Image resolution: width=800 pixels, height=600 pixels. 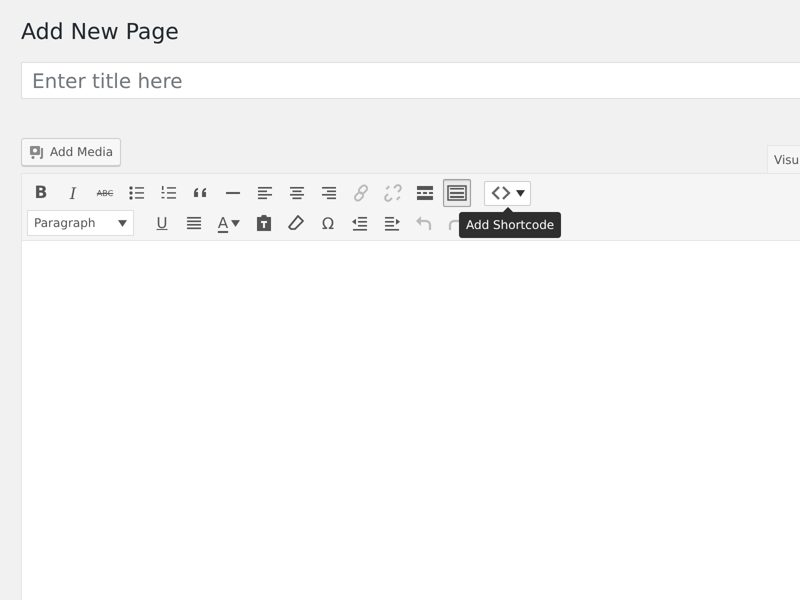 What do you see at coordinates (783, 159) in the screenshot?
I see `editor-tab: Visu` at bounding box center [783, 159].